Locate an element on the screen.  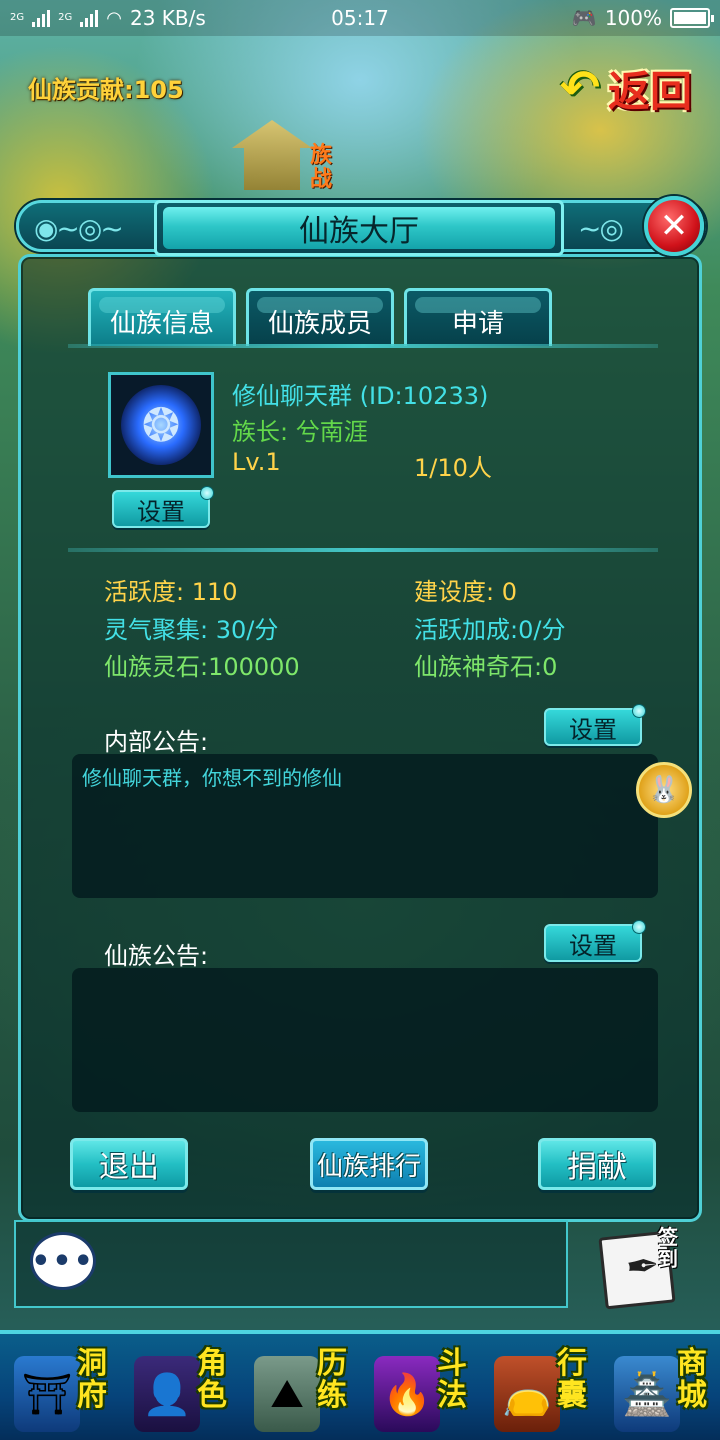
quit-clan-button: 退出 is located at coordinates (129, 1164).